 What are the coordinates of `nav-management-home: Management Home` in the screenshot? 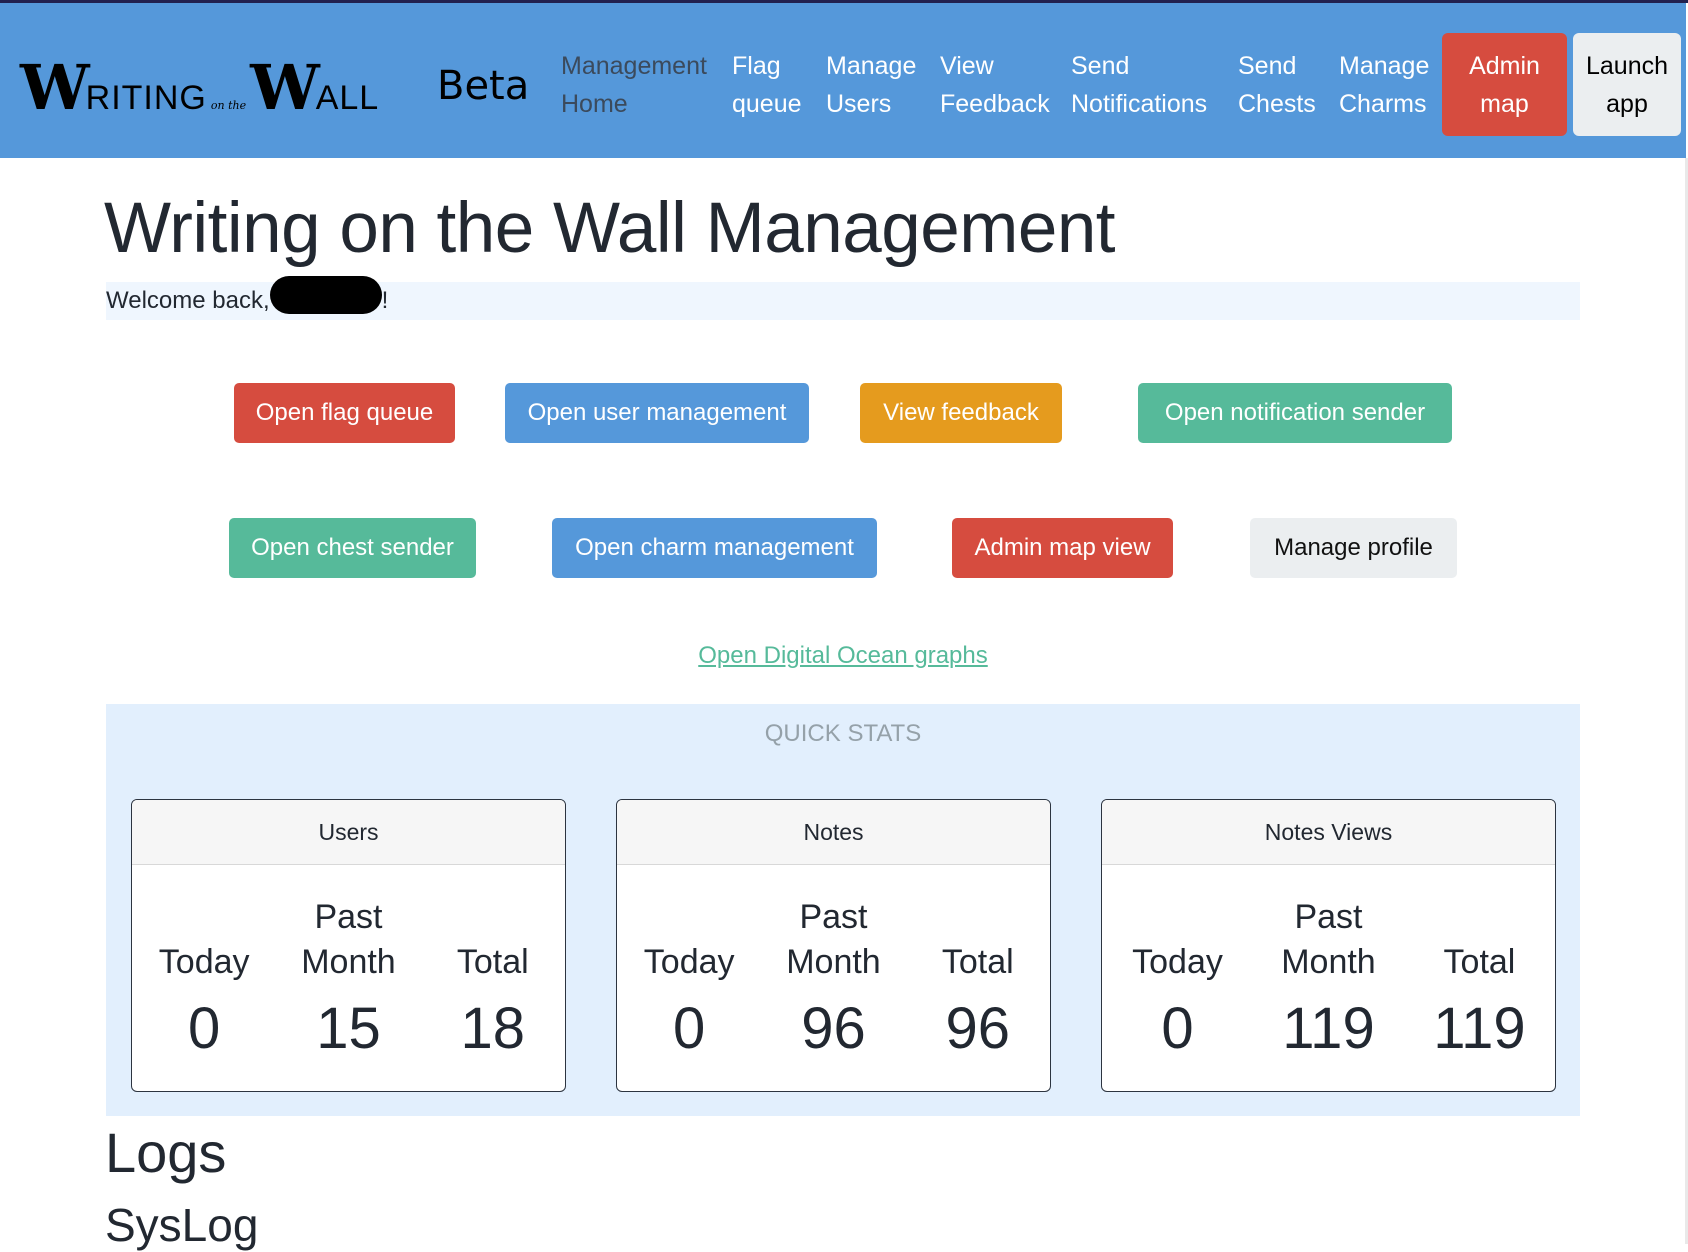 It's located at (634, 85).